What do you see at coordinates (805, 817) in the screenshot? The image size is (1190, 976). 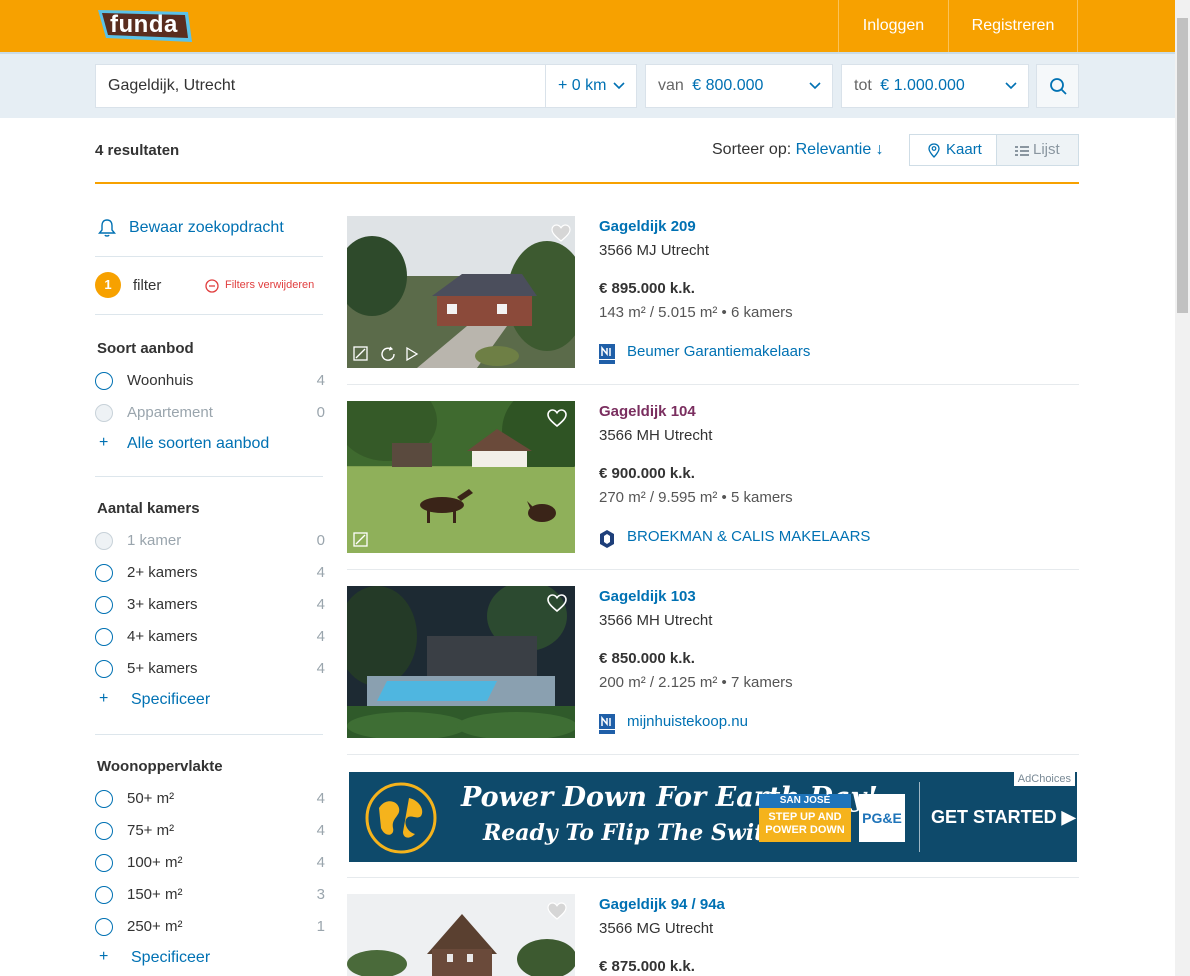 I see `ad-badge-mid: STEP UP AND` at bounding box center [805, 817].